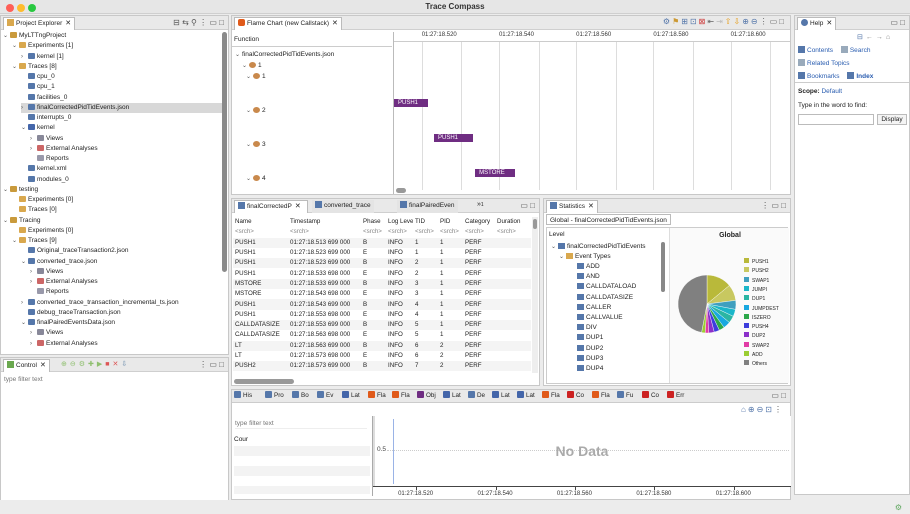 This screenshot has width=910, height=514. I want to click on table-row: LT 01:27:18.573 698 000 E INFO 6 2 PERF, so click(382, 356).